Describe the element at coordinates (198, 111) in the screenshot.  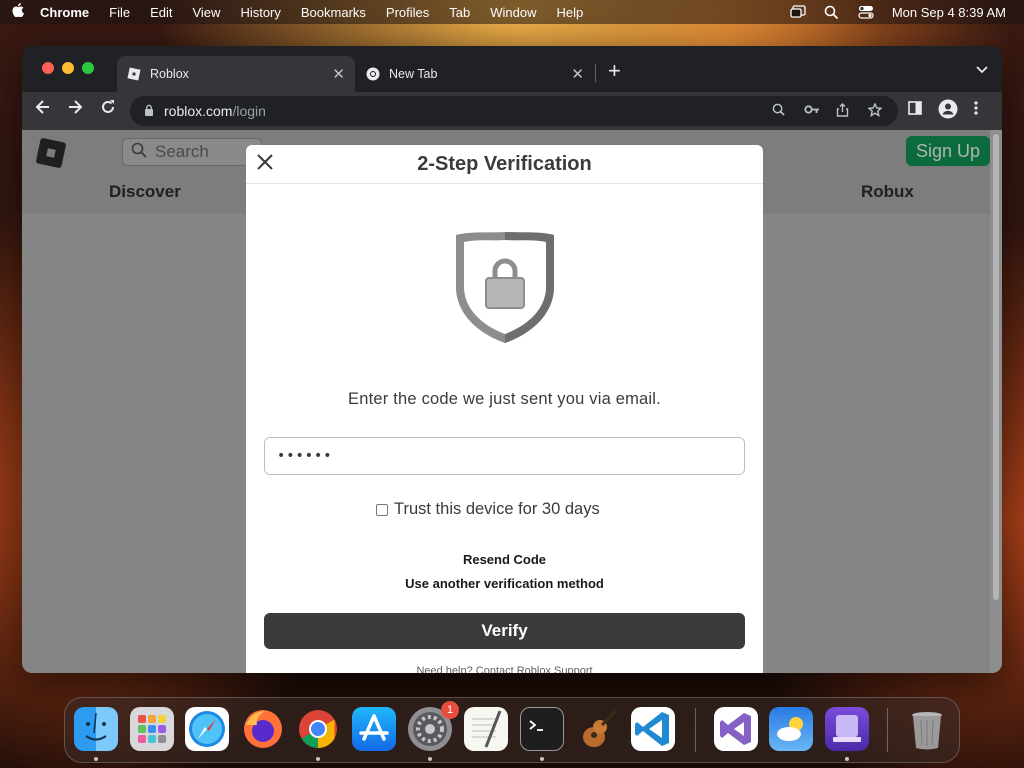
I see `url-host: roblox.com` at that location.